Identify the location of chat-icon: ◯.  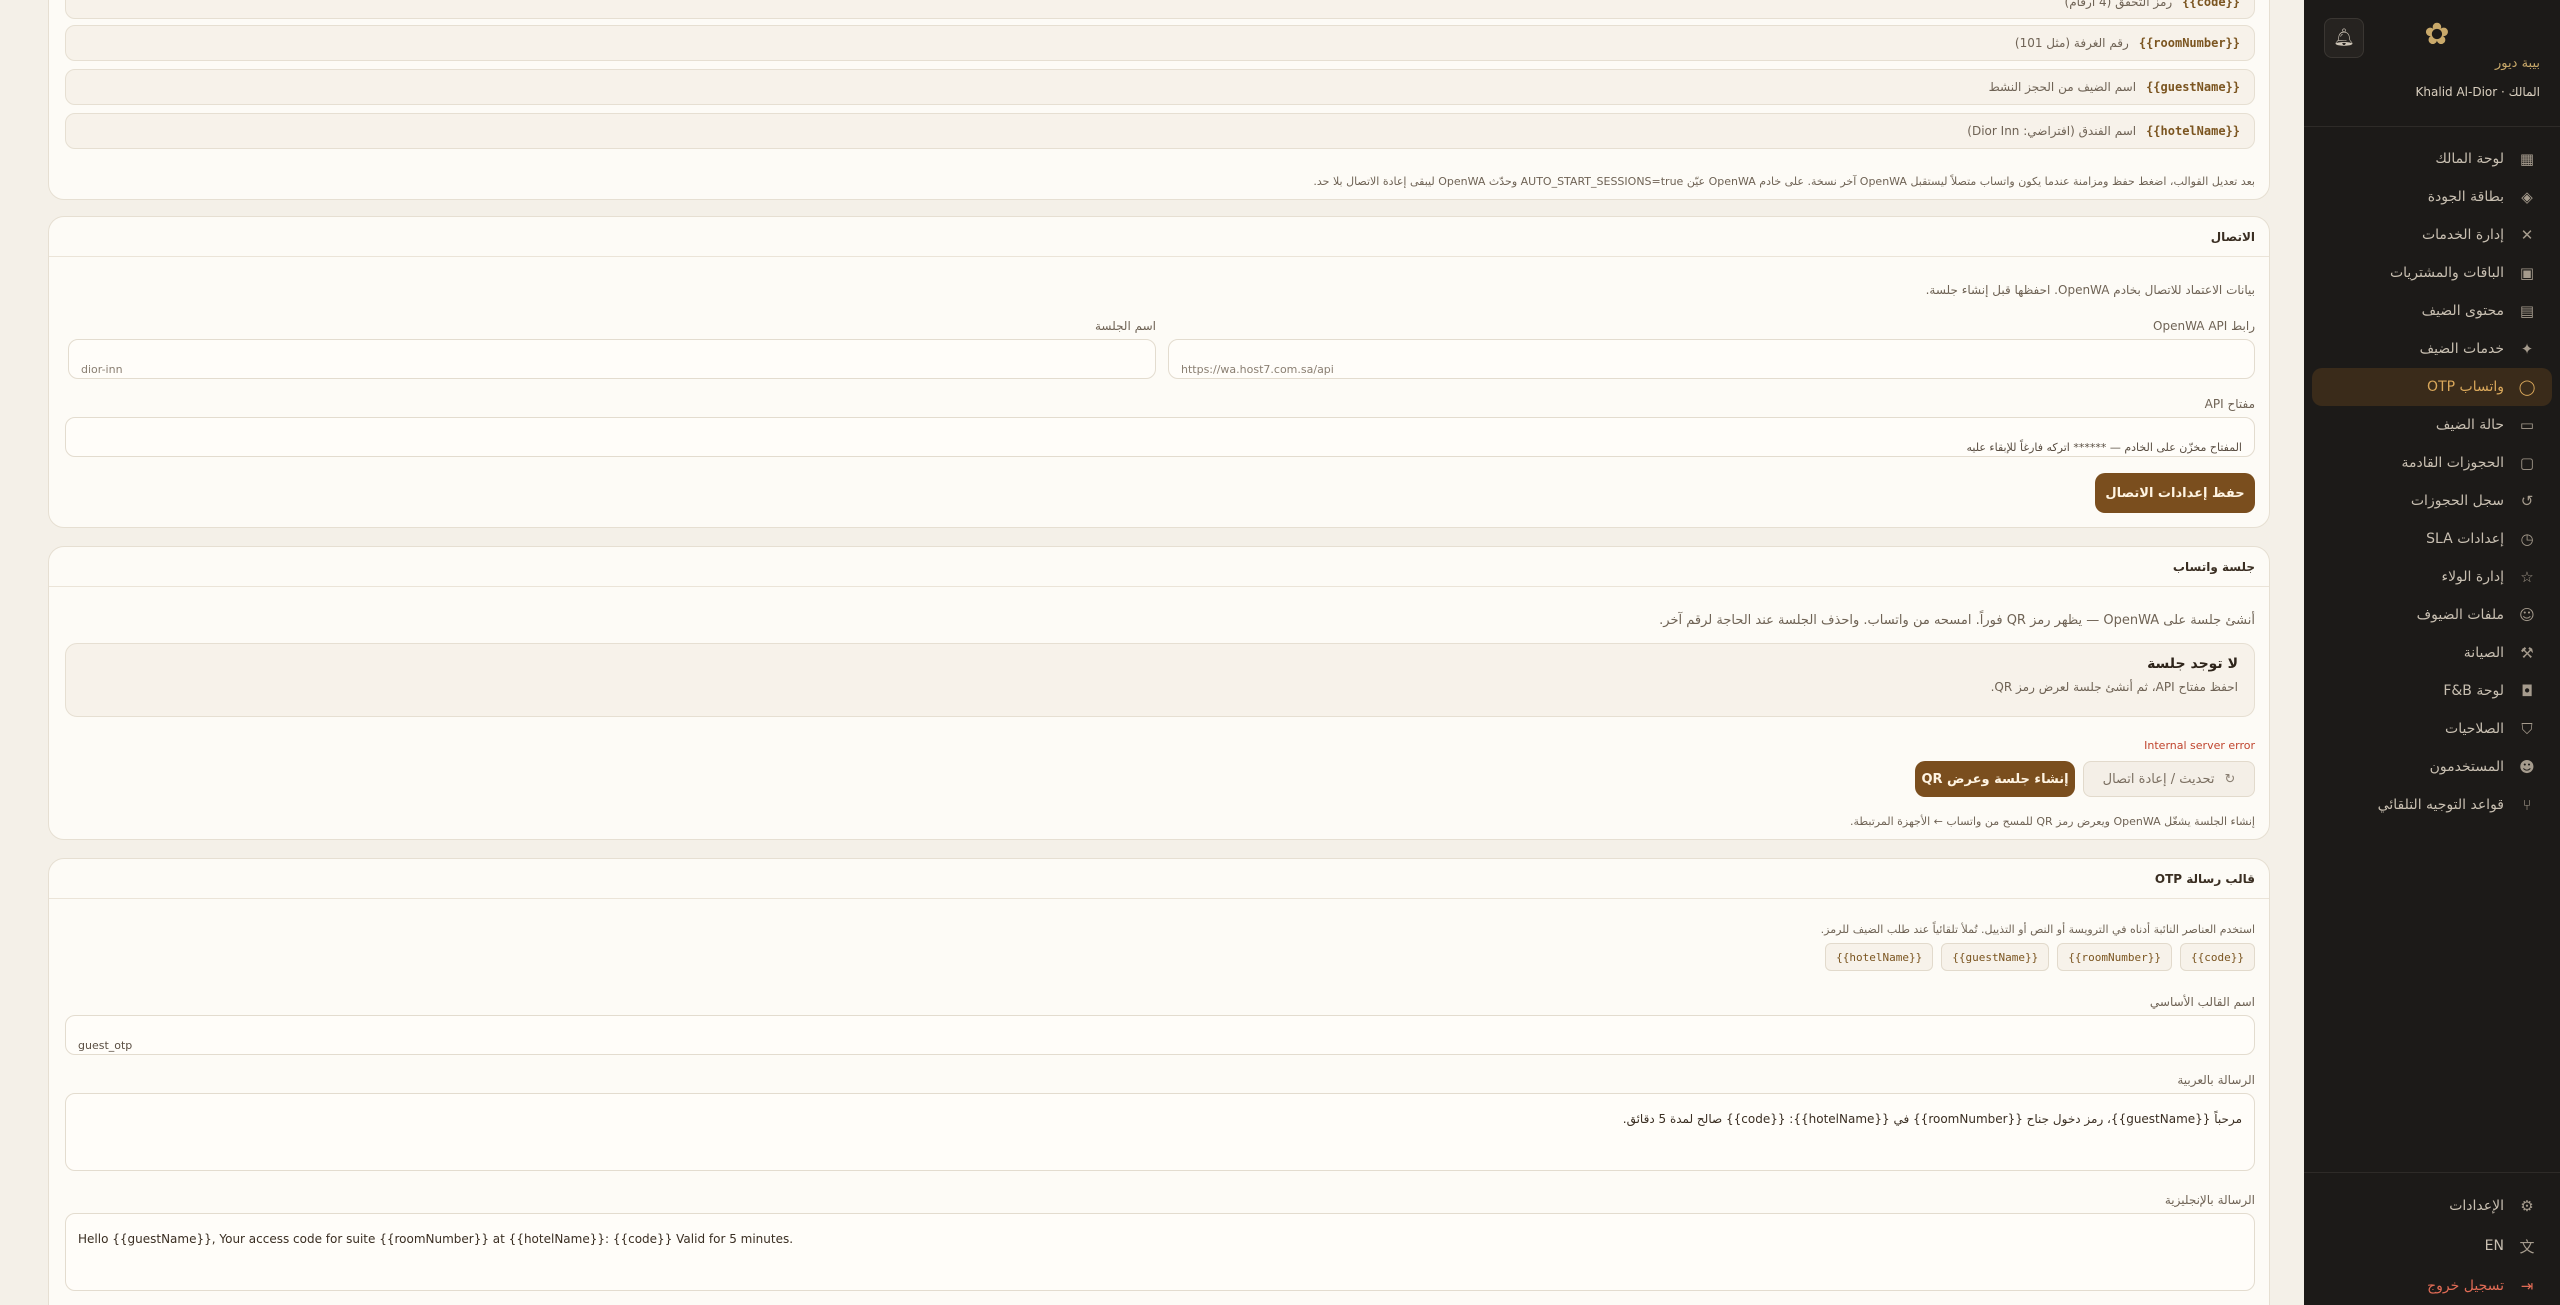
(2527, 387).